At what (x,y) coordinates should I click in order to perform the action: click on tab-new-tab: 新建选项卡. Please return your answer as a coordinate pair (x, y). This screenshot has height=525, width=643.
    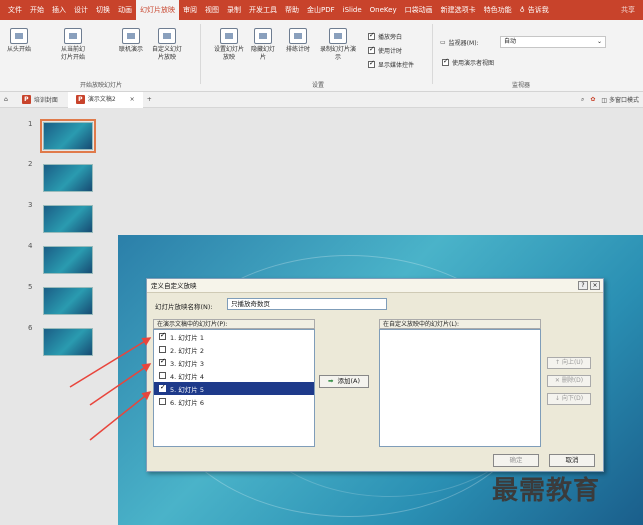
    Looking at the image, I should click on (458, 10).